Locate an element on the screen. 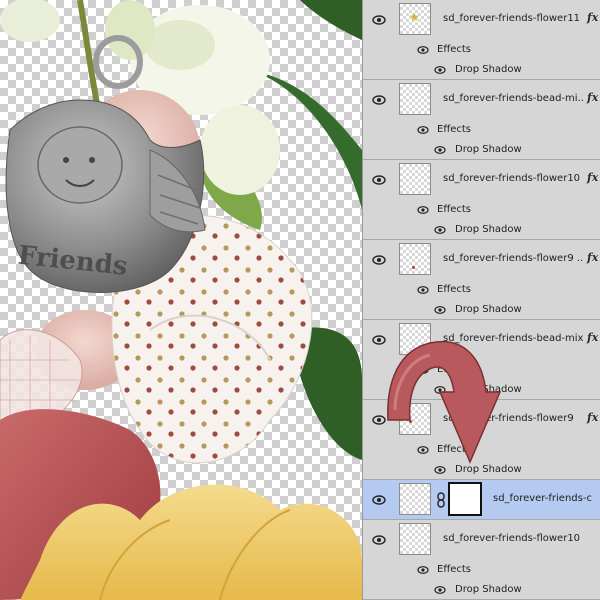 The height and width of the screenshot is (600, 600). dark-leaf is located at coordinates (331, 20).